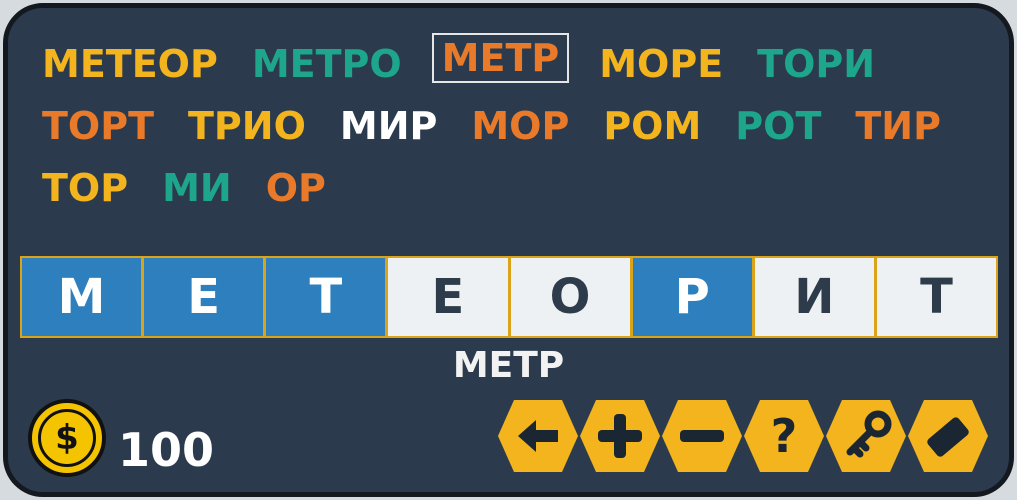  I want to click on minus-button, so click(702, 436).